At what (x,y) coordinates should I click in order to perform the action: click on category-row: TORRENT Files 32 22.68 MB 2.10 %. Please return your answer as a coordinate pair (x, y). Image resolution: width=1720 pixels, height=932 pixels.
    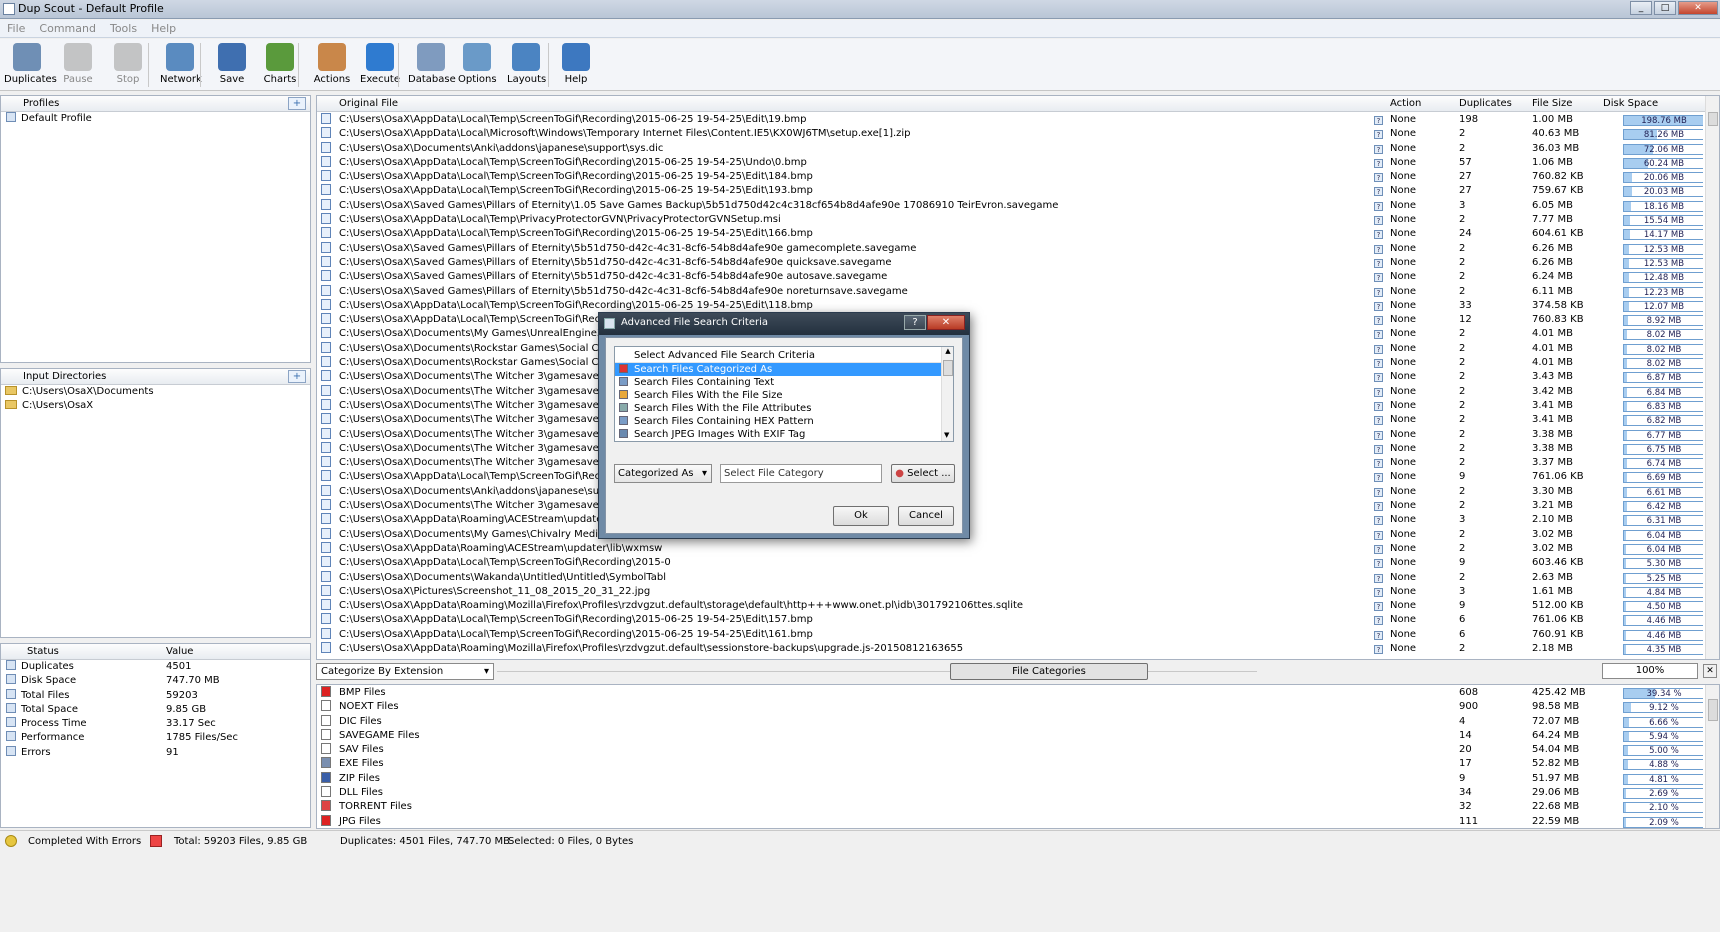
    Looking at the image, I should click on (1010, 807).